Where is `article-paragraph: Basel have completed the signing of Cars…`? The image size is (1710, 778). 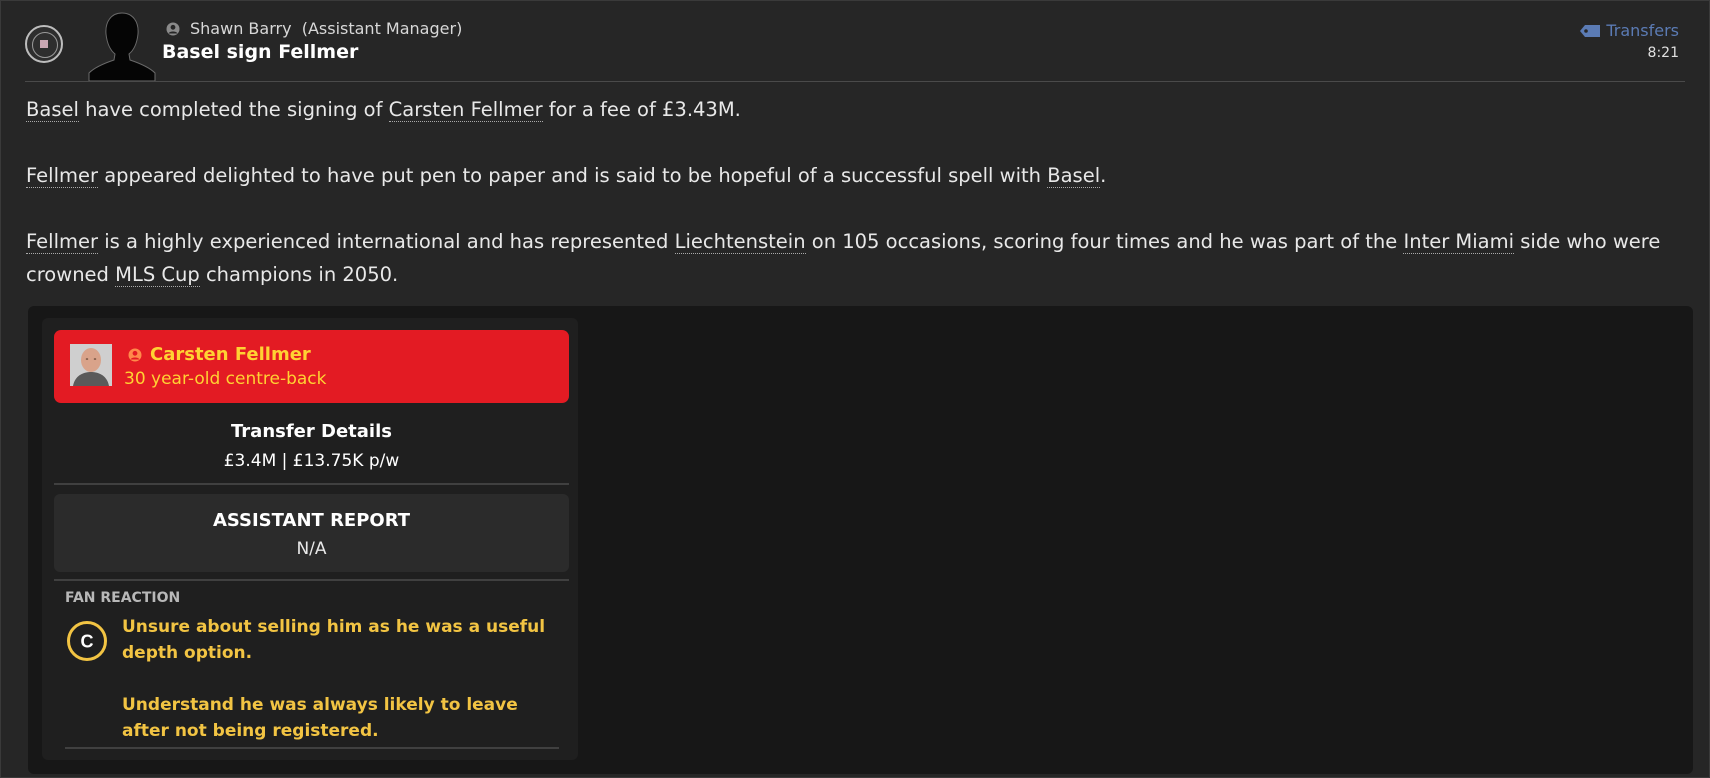
article-paragraph: Basel have completed the signing of Cars… is located at coordinates (851, 109).